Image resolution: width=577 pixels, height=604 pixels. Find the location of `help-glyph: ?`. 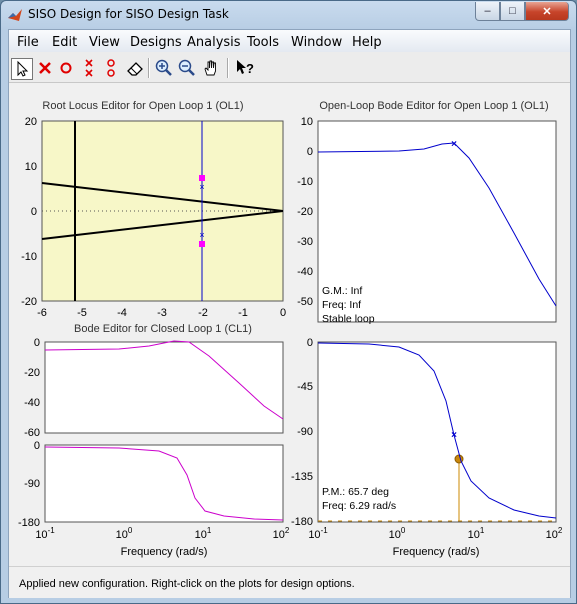

help-glyph: ? is located at coordinates (250, 68).